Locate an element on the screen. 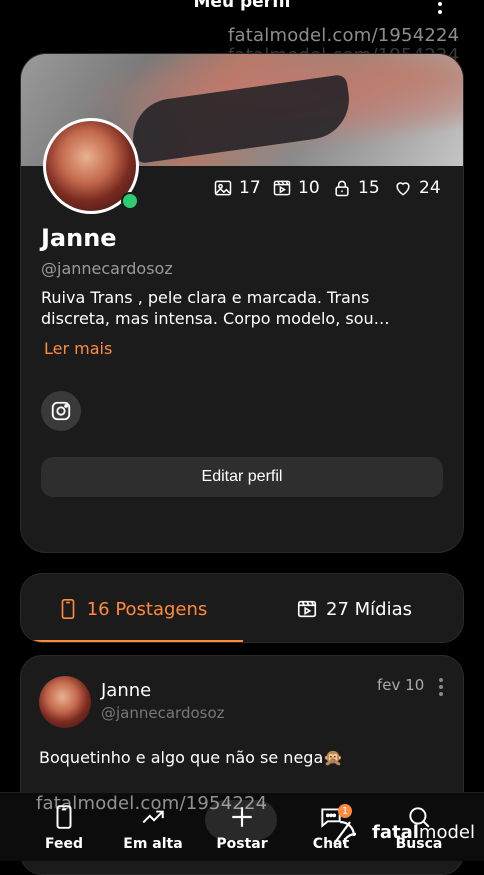 The width and height of the screenshot is (484, 875). stat-locked-value: 15 is located at coordinates (369, 188).